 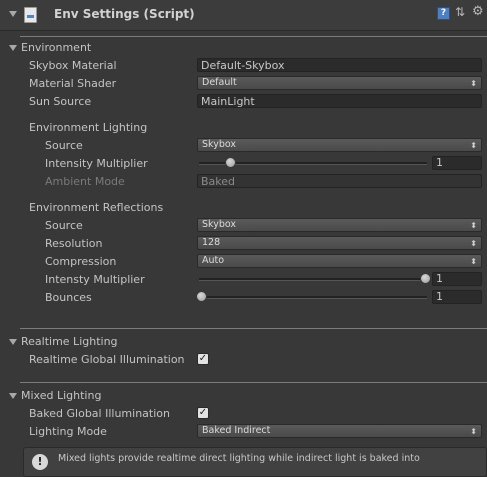 What do you see at coordinates (339, 431) in the screenshot?
I see `lighting-mode-dropdown: Baked Indirect ⬍` at bounding box center [339, 431].